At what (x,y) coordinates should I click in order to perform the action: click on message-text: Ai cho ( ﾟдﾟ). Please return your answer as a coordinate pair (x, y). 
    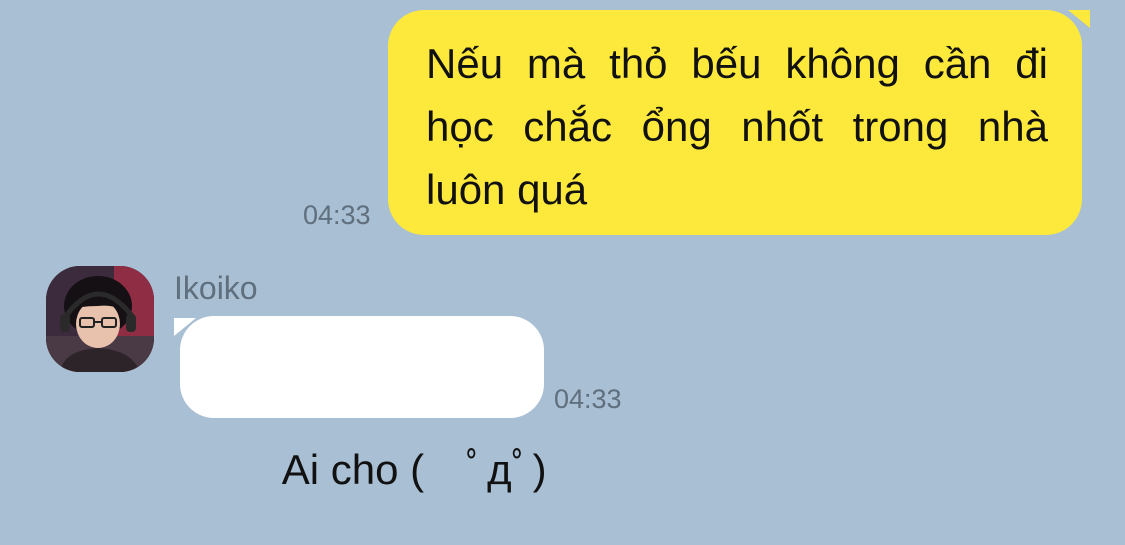
    Looking at the image, I should click on (414, 469).